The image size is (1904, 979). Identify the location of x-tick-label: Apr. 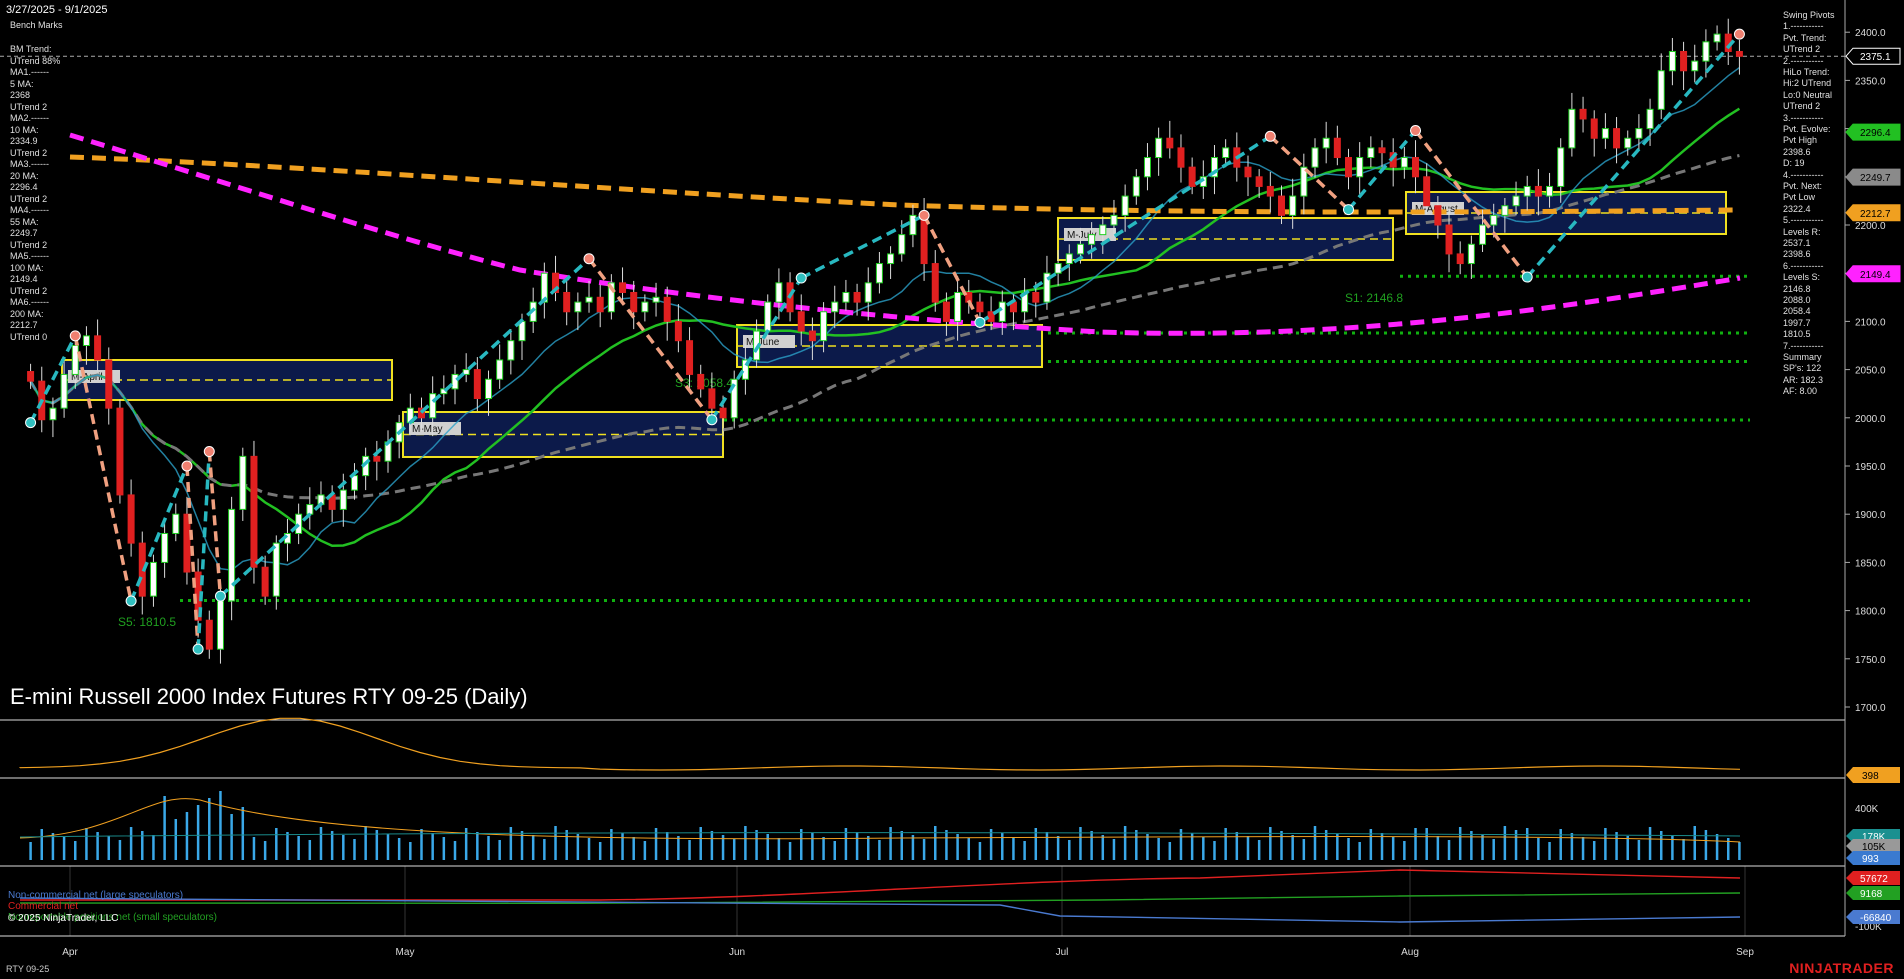
(70, 952).